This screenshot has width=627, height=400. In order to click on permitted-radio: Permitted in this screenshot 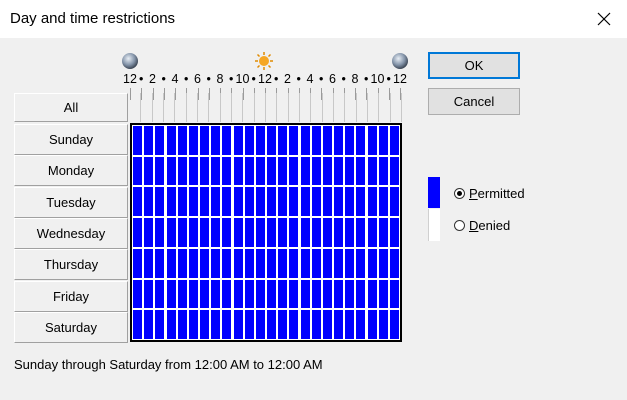, I will do `click(489, 193)`.